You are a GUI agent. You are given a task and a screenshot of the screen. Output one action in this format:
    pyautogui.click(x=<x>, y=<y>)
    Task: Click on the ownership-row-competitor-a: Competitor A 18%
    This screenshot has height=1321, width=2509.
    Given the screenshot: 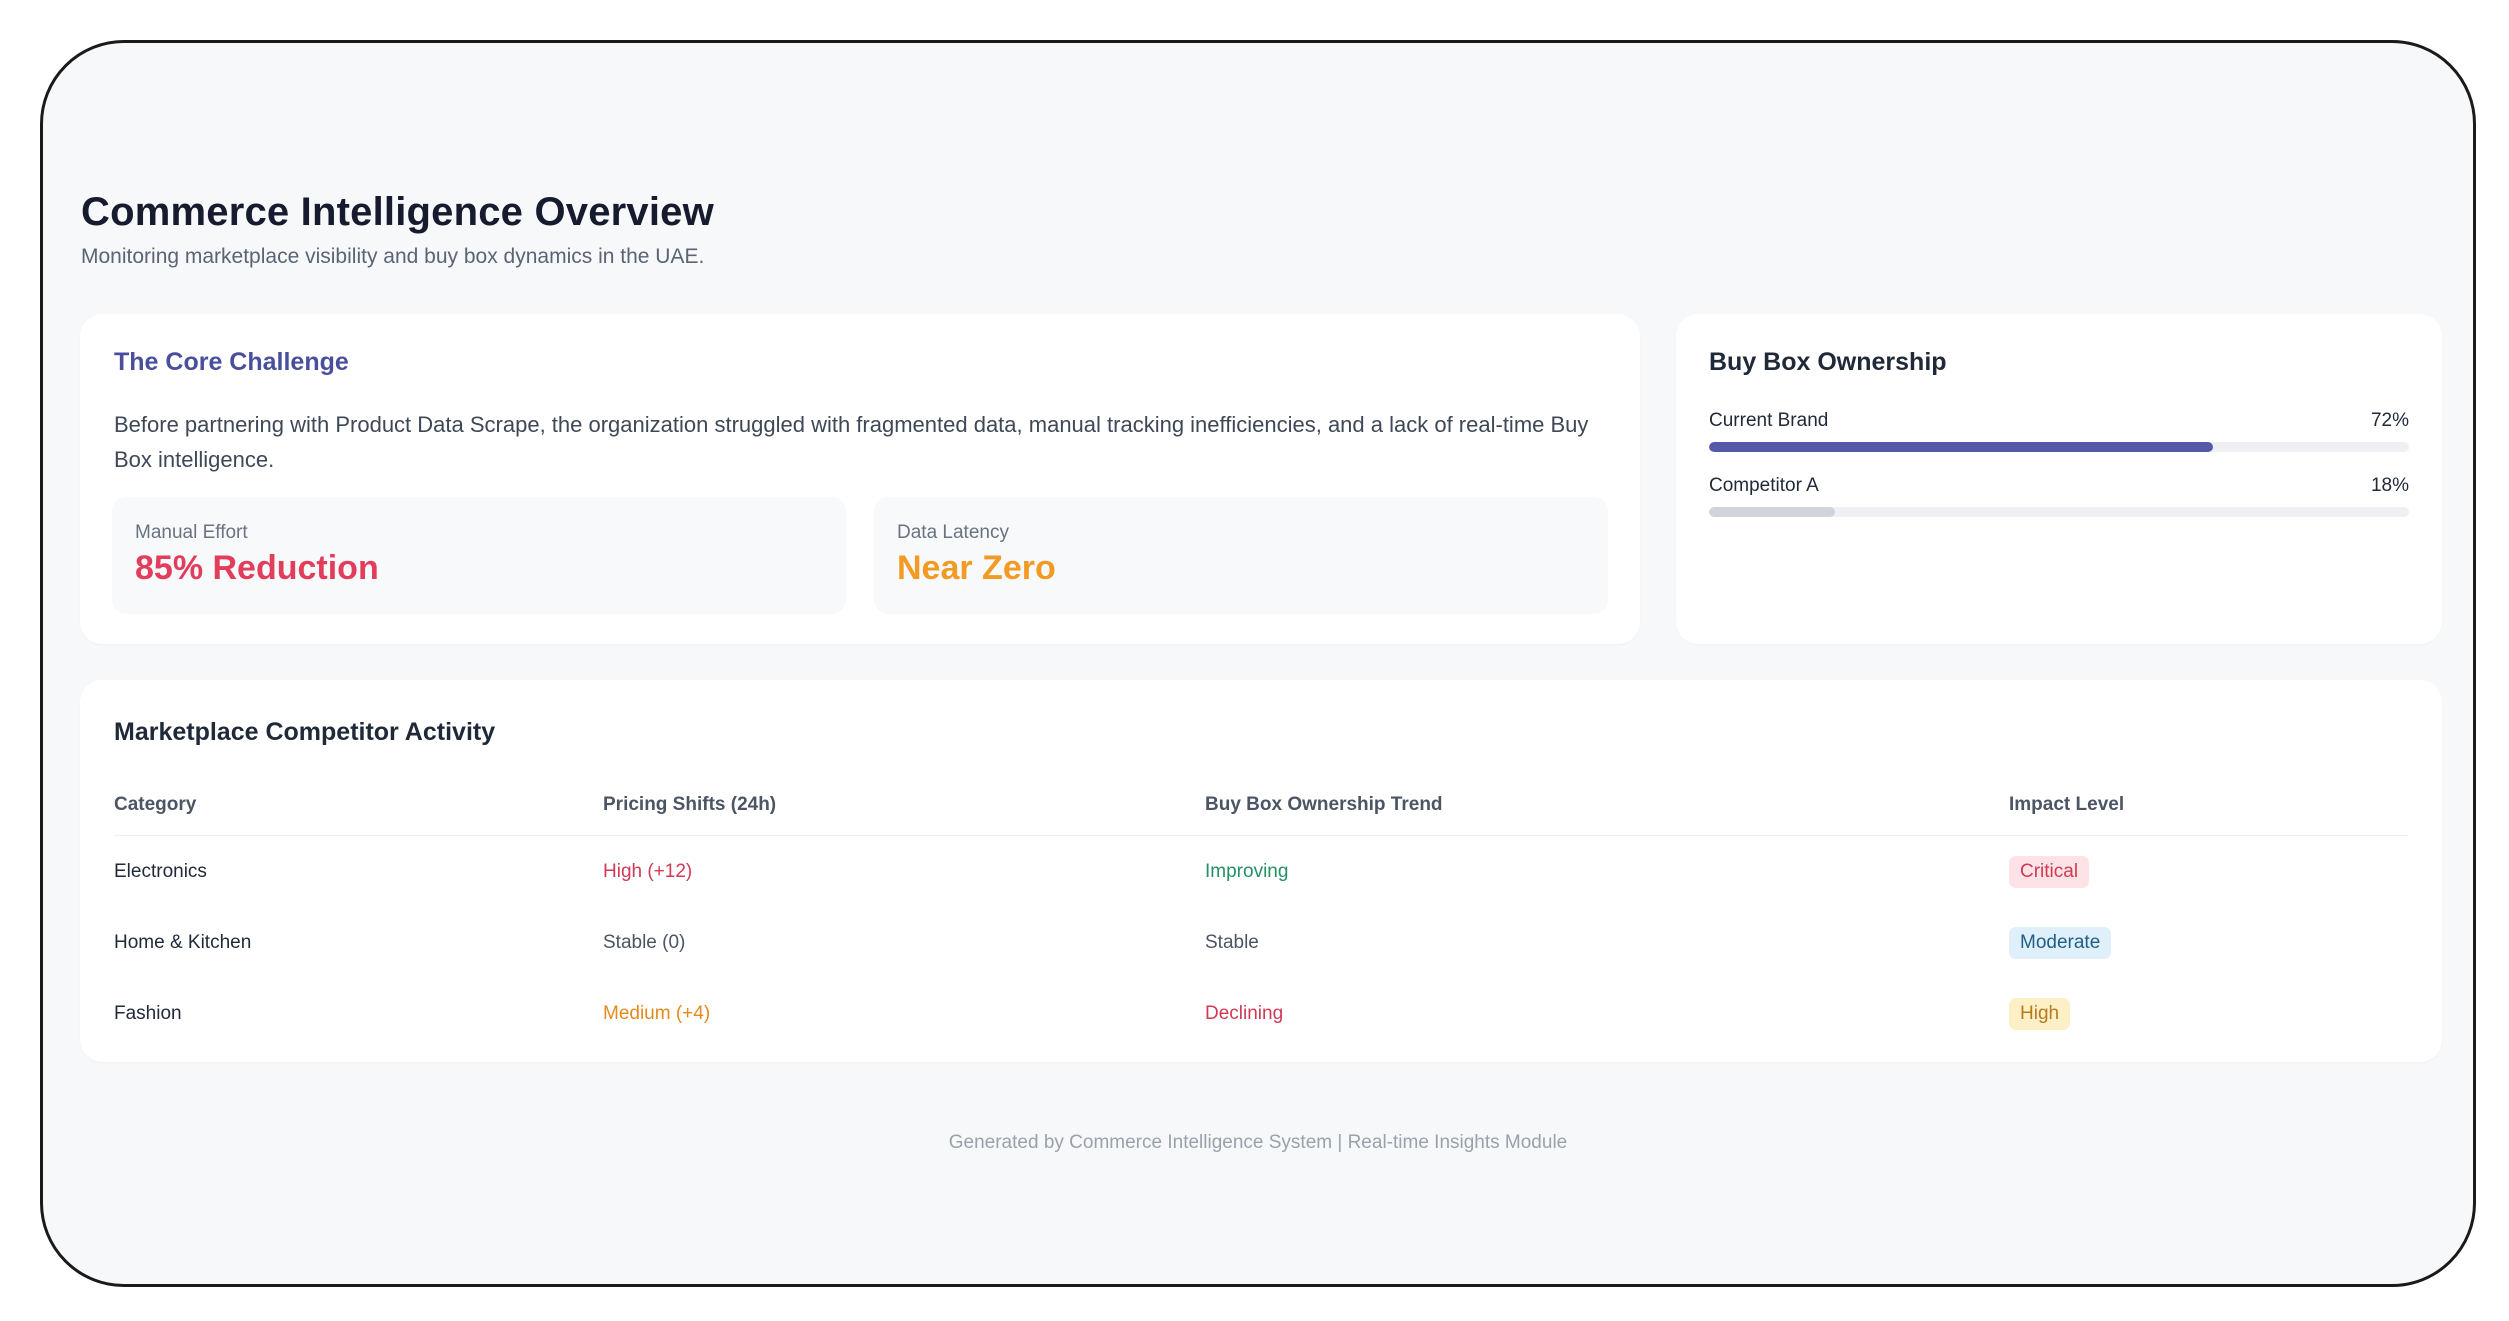 What is the action you would take?
    pyautogui.click(x=2059, y=496)
    